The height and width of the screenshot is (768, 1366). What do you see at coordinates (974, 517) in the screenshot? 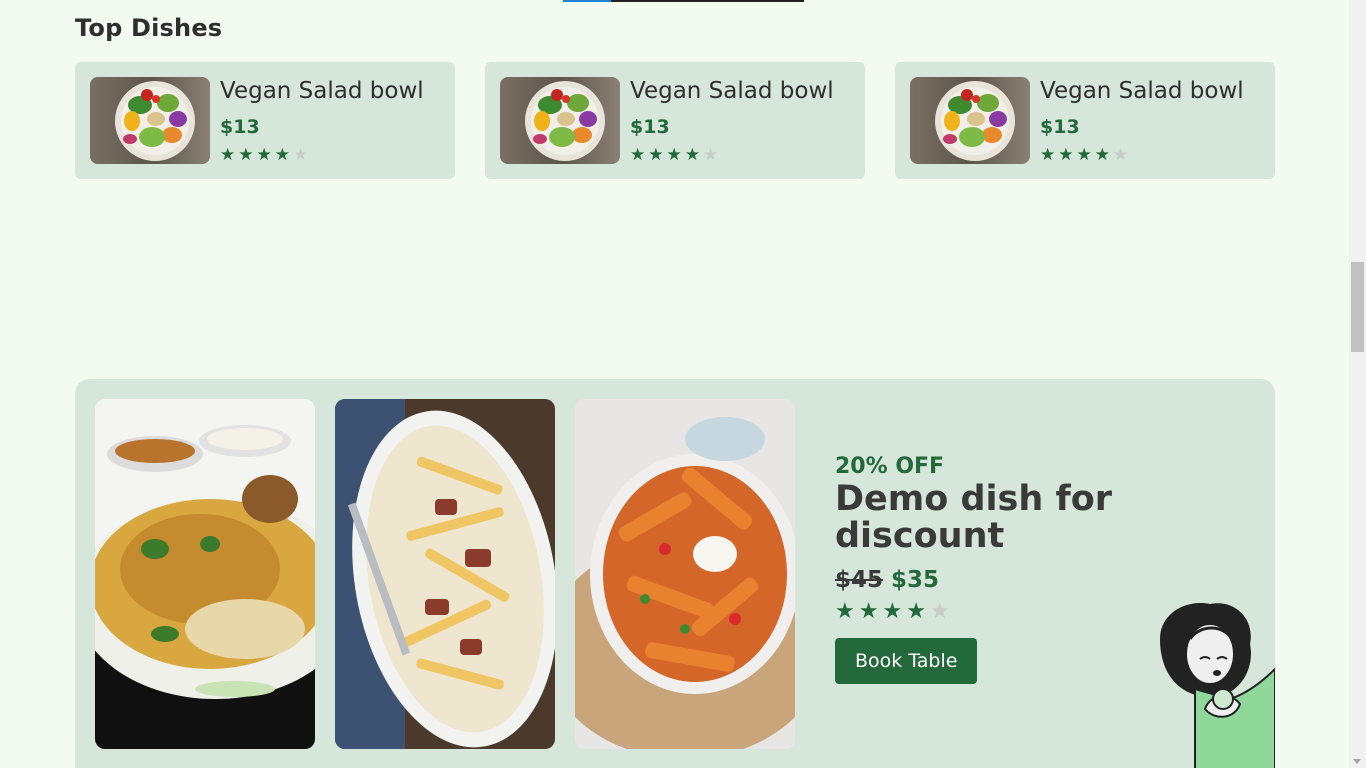
I see `promo-title: Demo dish for discount` at bounding box center [974, 517].